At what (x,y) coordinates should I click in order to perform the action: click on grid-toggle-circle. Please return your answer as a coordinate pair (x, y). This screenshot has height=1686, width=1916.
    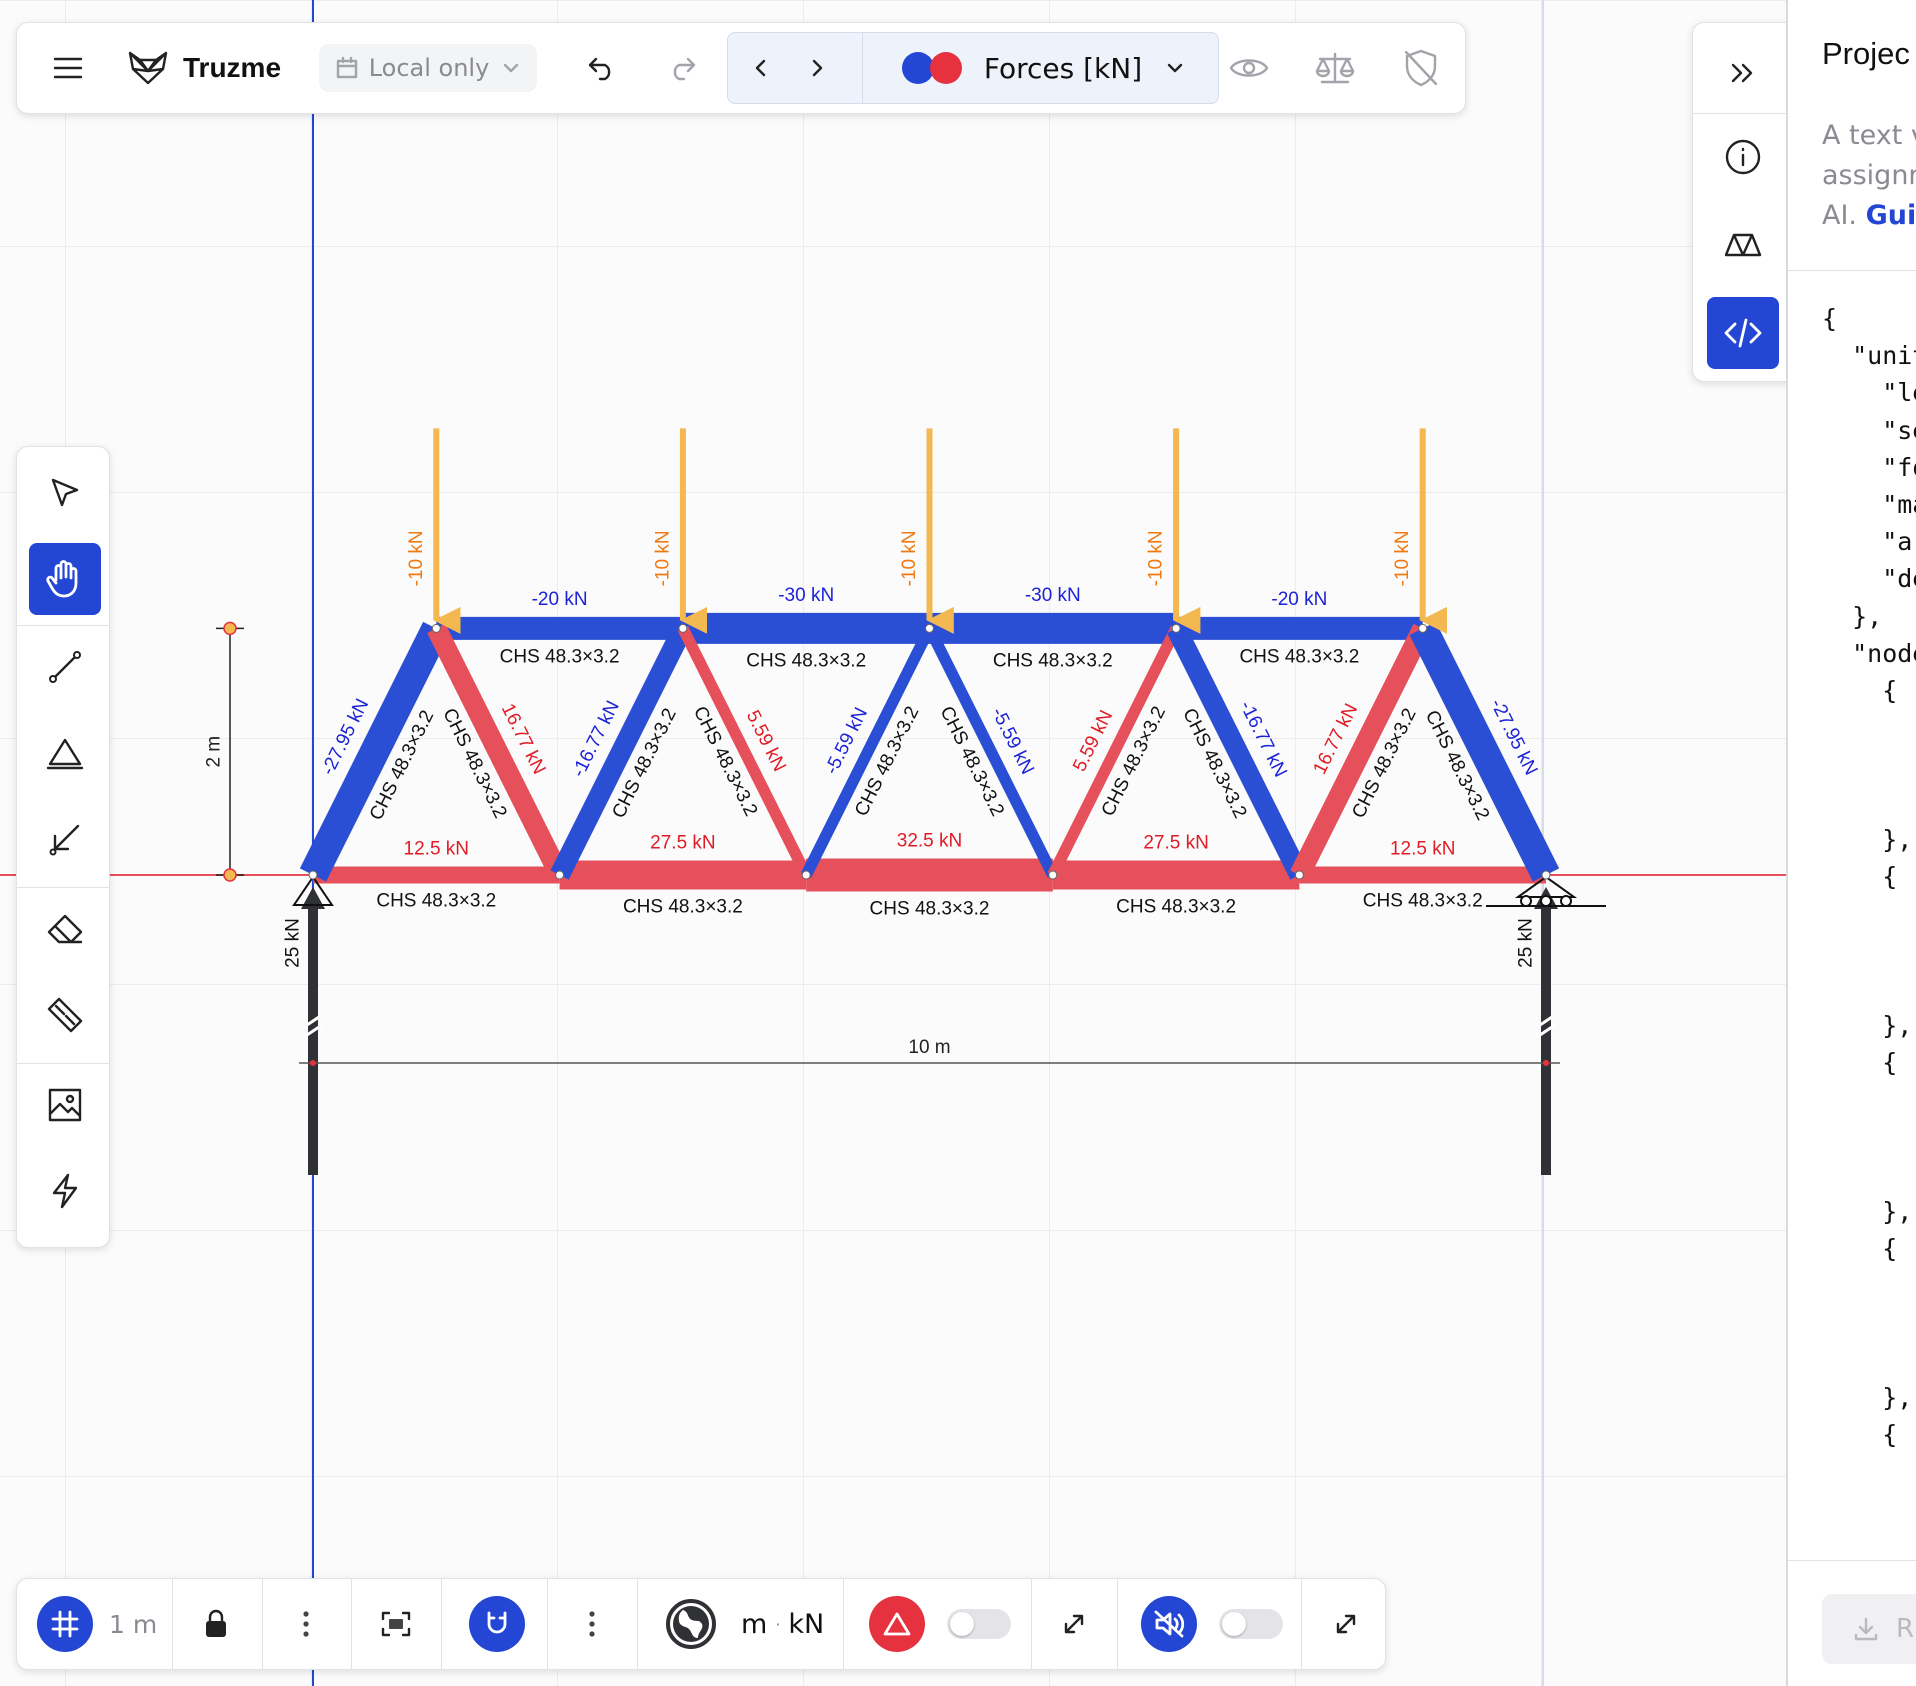
    Looking at the image, I should click on (65, 1624).